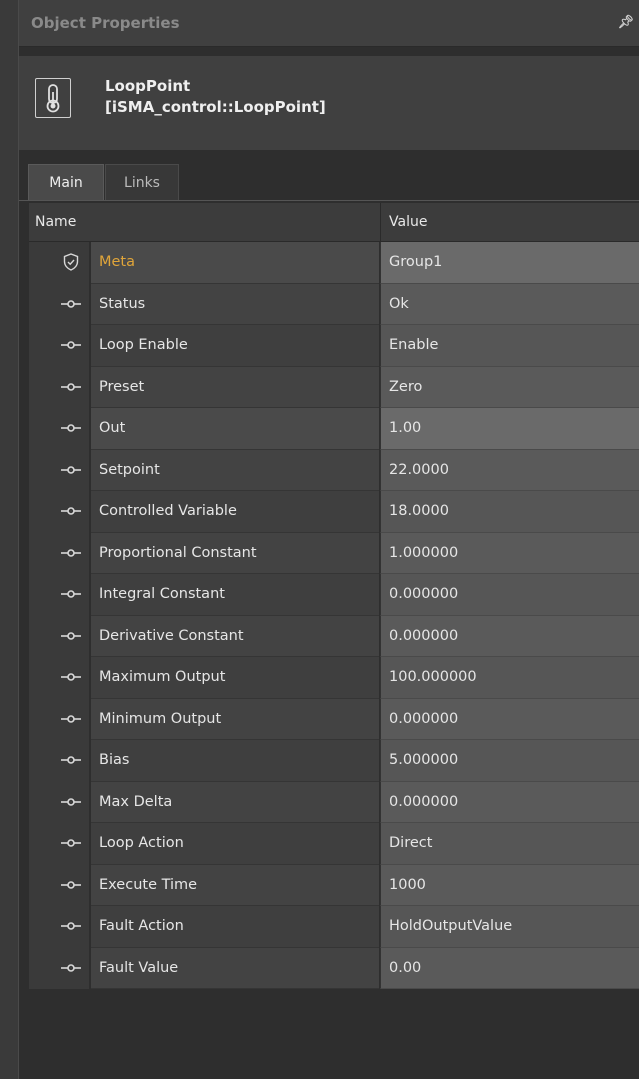  Describe the element at coordinates (509, 927) in the screenshot. I see `property-value: HoldOutputValue` at that location.